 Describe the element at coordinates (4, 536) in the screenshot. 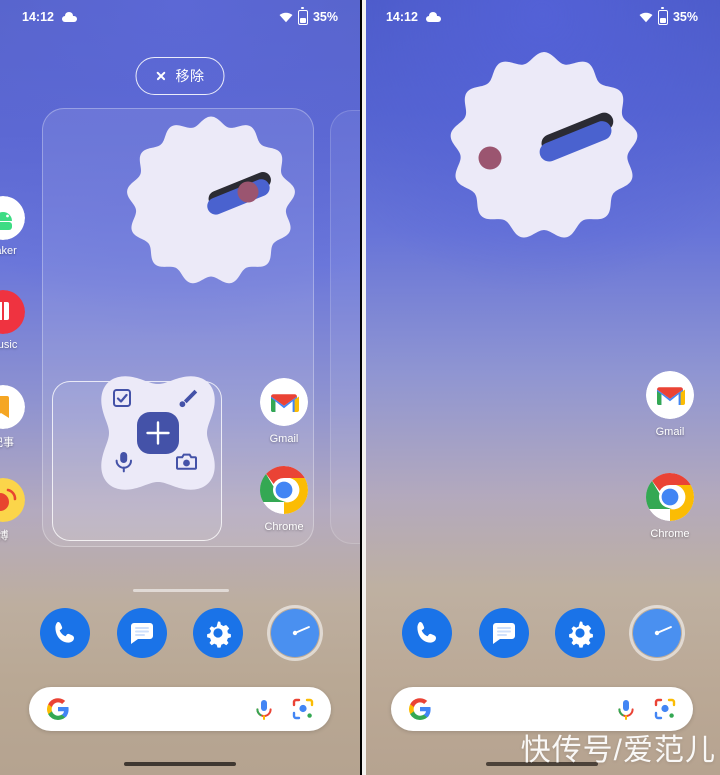

I see `edge-app-label: 博` at that location.